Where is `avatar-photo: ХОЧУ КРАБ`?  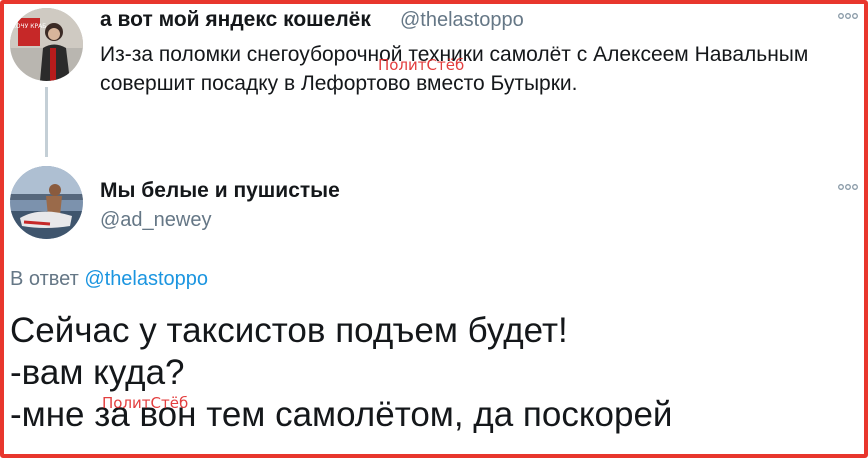 avatar-photo: ХОЧУ КРАБ is located at coordinates (46, 44).